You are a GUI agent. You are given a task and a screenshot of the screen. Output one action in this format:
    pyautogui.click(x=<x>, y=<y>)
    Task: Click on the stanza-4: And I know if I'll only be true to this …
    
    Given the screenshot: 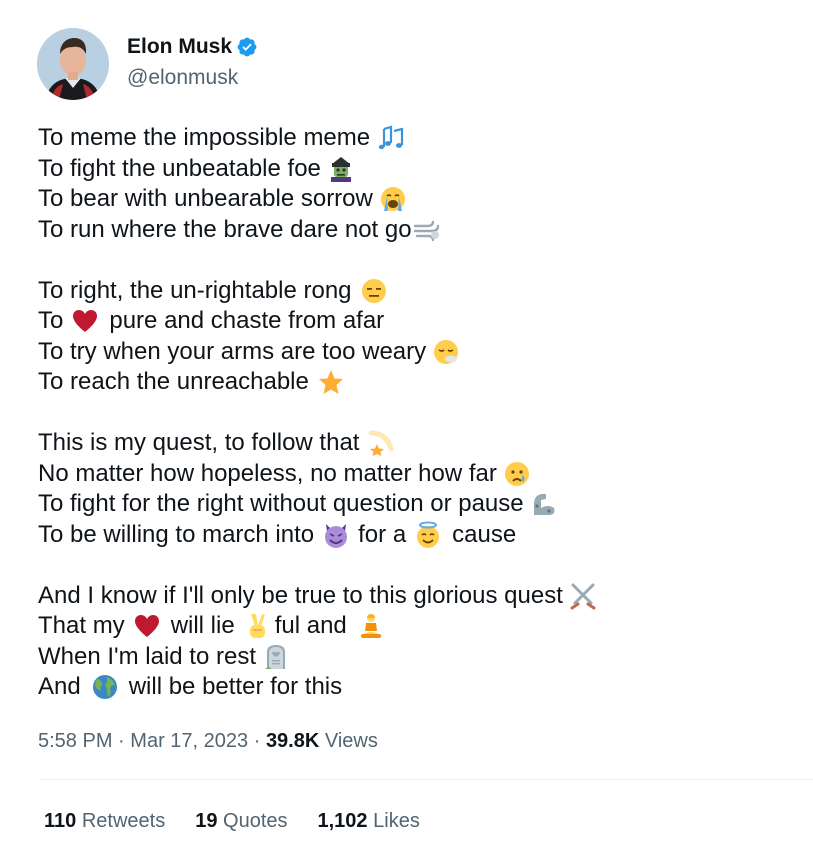 What is the action you would take?
    pyautogui.click(x=418, y=642)
    